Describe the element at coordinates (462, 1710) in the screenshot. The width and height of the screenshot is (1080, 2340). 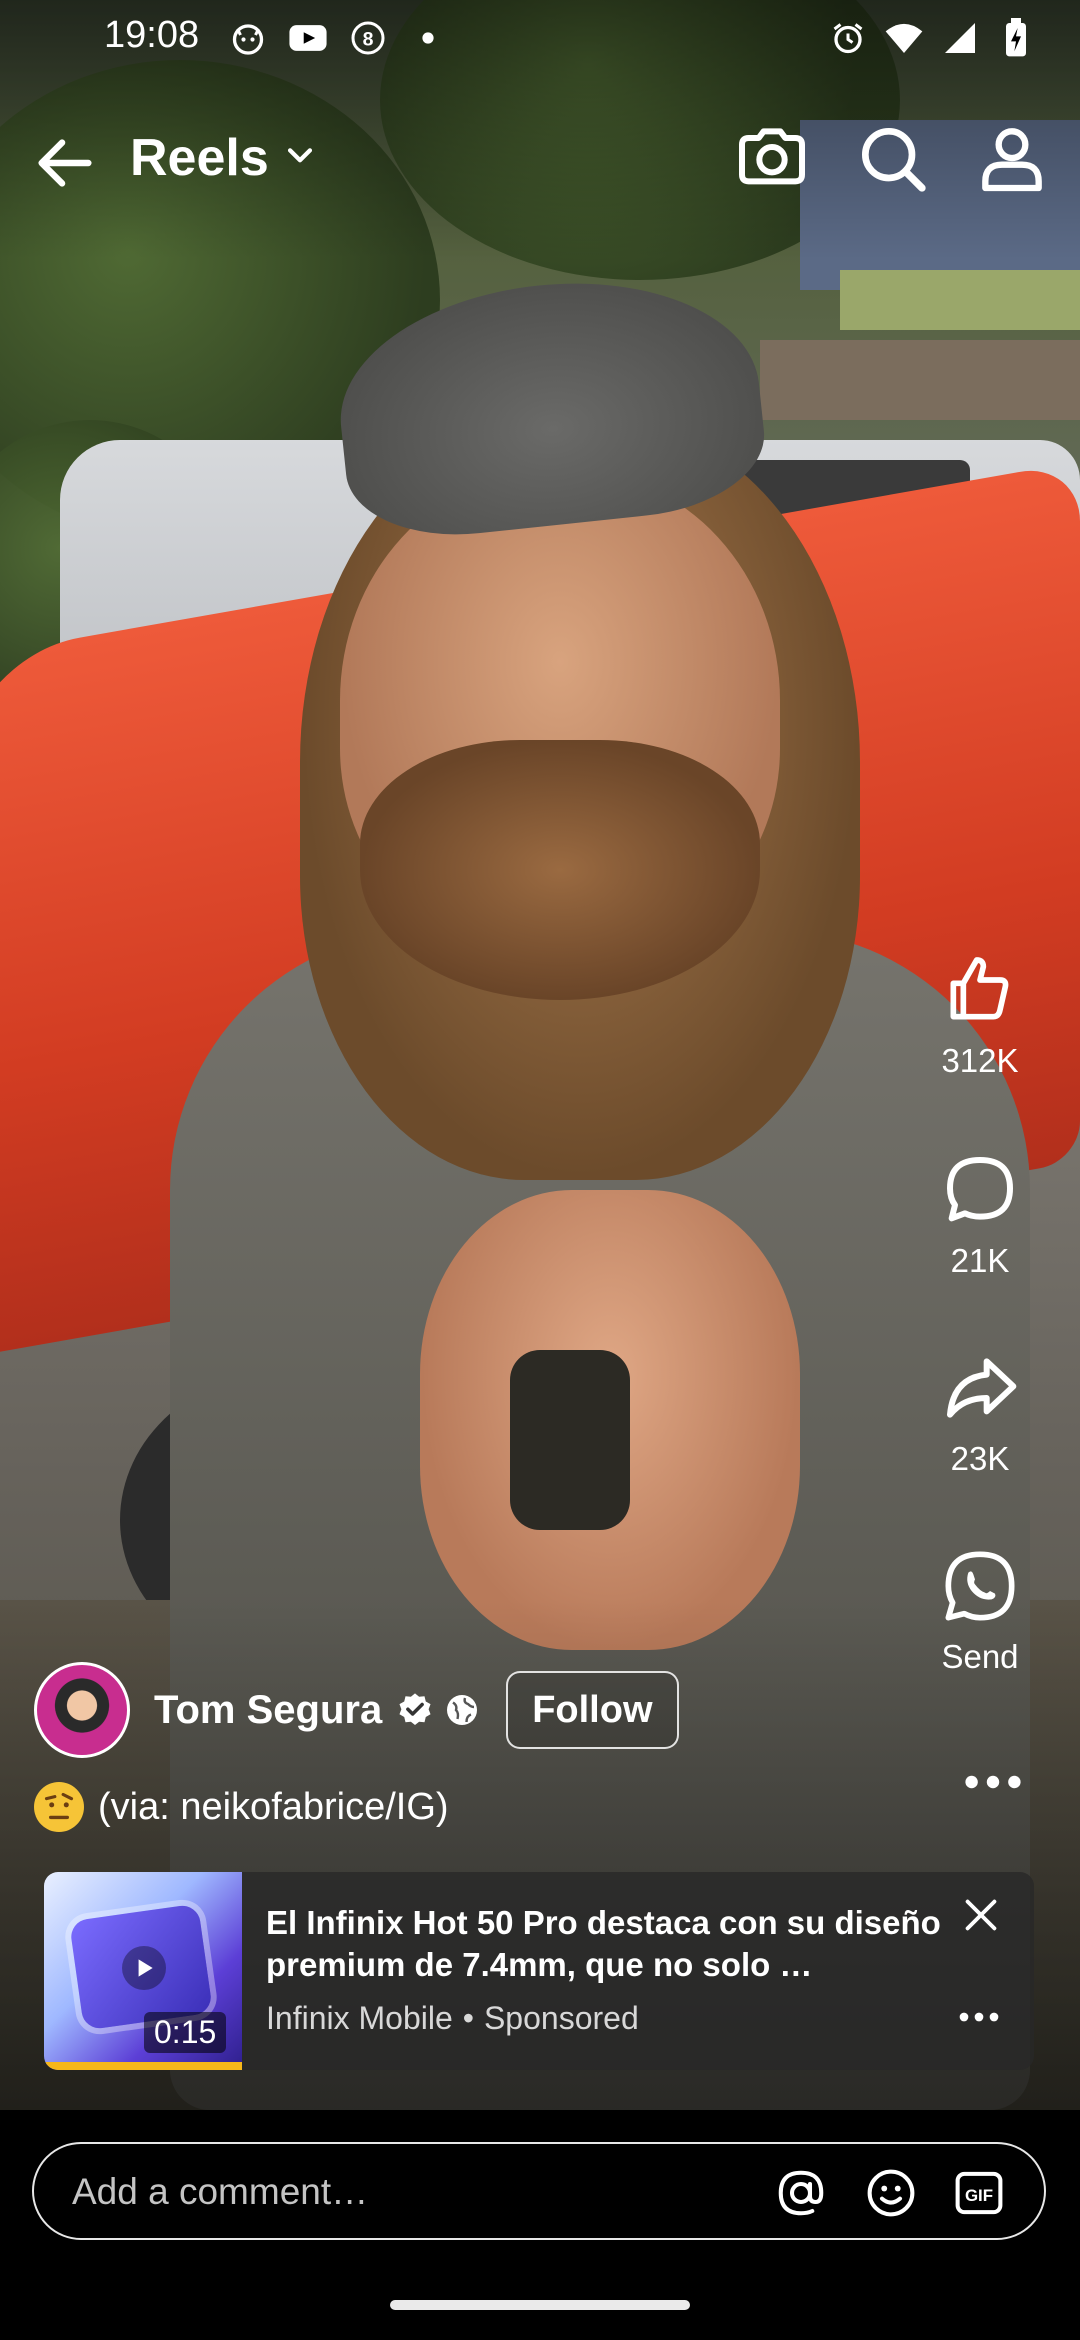
I see `globe-icon` at that location.